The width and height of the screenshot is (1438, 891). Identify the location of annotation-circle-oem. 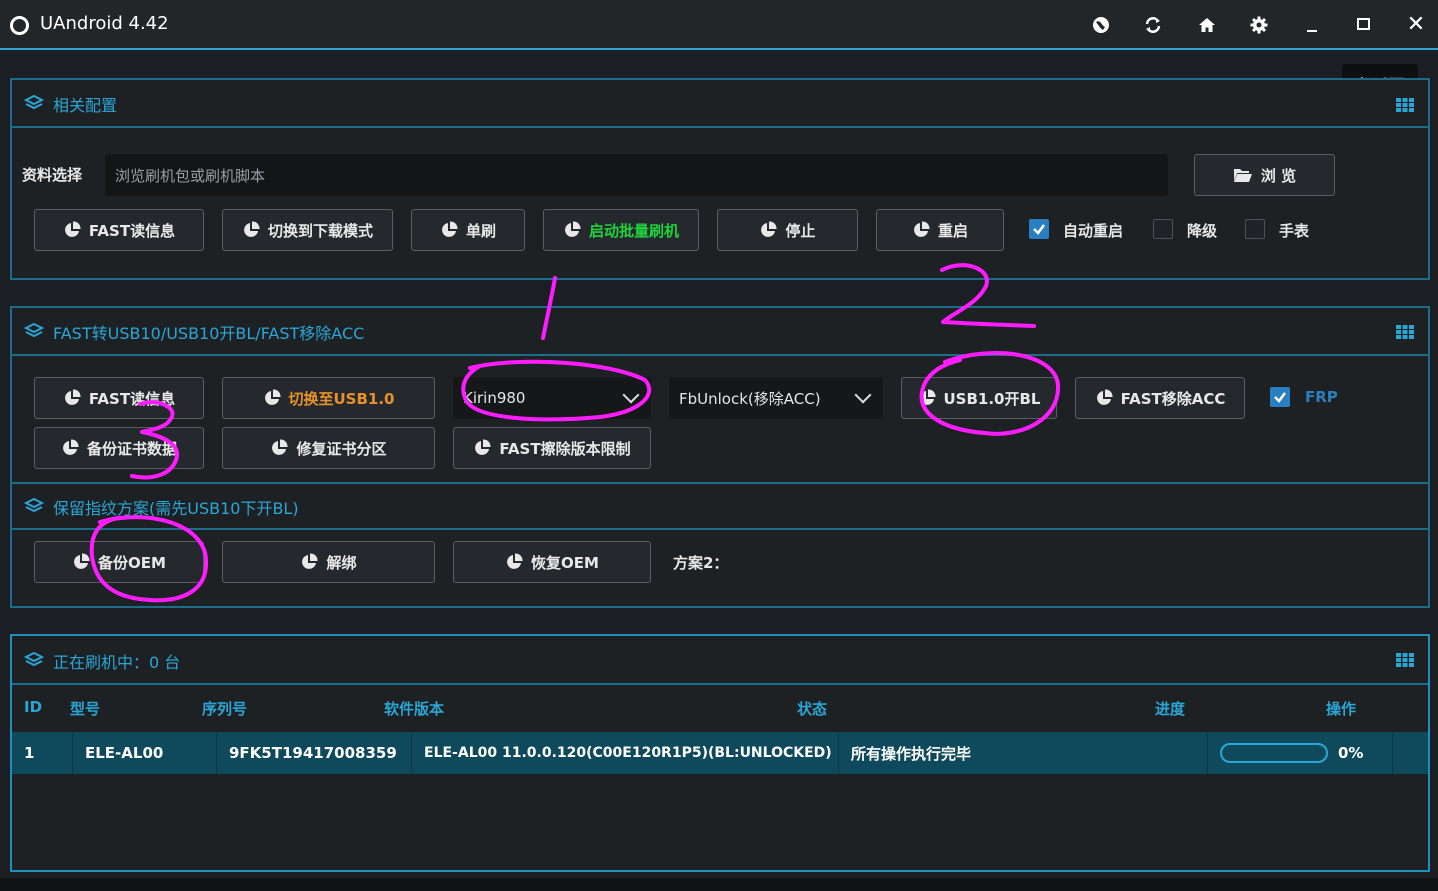
(149, 559).